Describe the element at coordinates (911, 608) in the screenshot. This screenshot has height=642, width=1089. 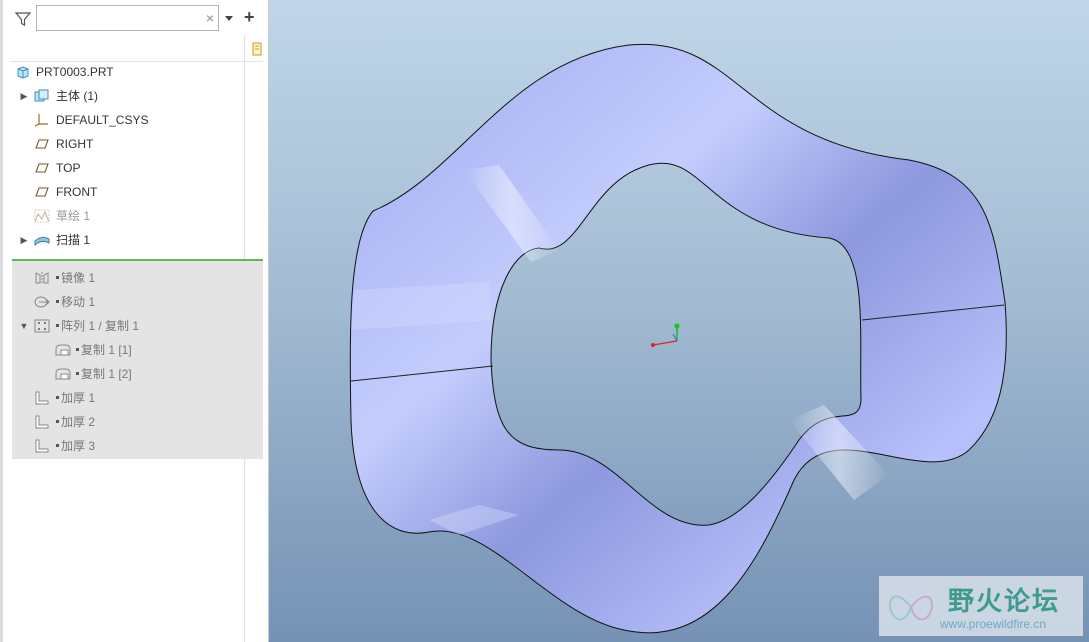
I see `butterfly-logo-icon` at that location.